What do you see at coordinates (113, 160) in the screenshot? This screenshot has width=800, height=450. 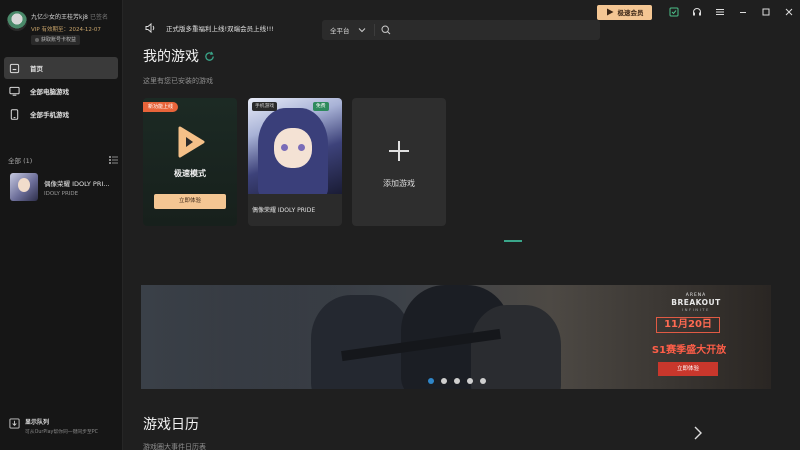 I see `list-view-icon` at bounding box center [113, 160].